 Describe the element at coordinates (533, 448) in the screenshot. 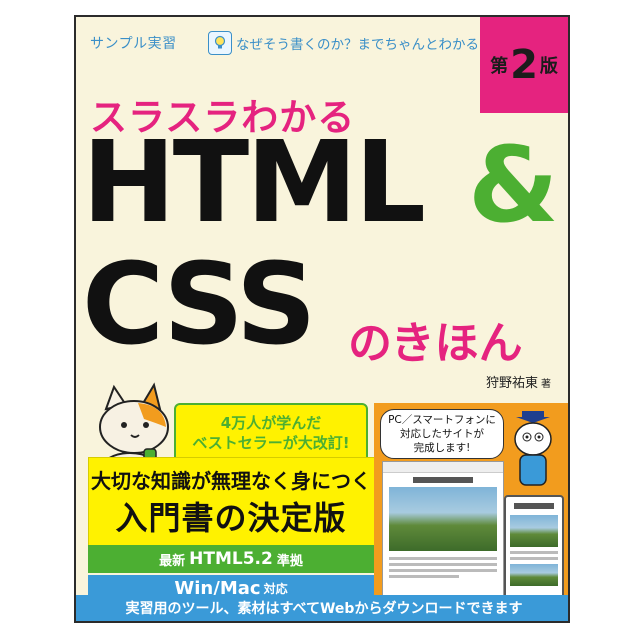

I see `mascot-illustration` at that location.